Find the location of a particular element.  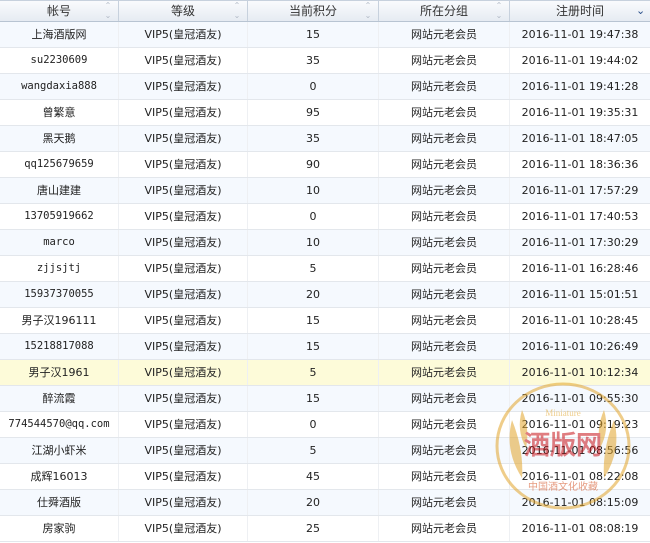

time-cell: 2016-11-01 09:55:30 is located at coordinates (580, 398).